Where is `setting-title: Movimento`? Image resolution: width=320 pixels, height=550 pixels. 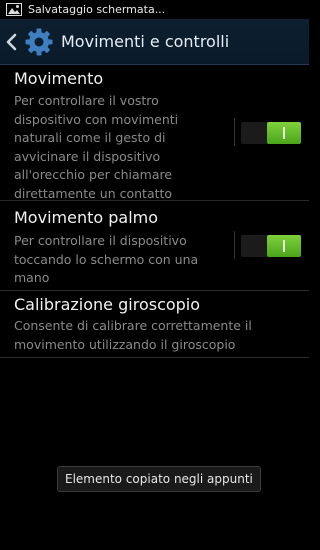 setting-title: Movimento is located at coordinates (59, 78).